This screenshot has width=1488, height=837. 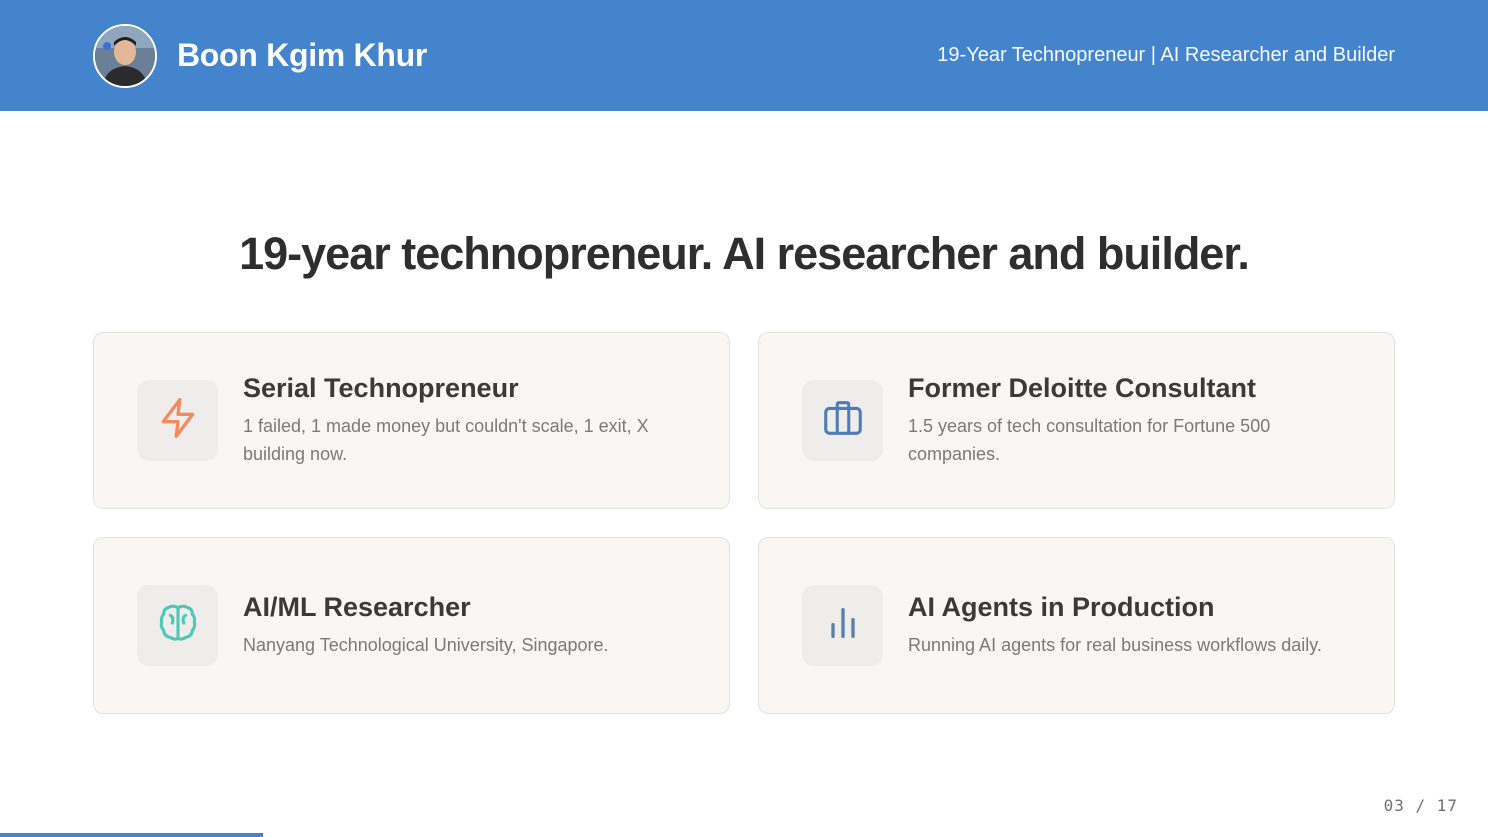 What do you see at coordinates (302, 55) in the screenshot?
I see `brand-name: Boon Kgim Khur` at bounding box center [302, 55].